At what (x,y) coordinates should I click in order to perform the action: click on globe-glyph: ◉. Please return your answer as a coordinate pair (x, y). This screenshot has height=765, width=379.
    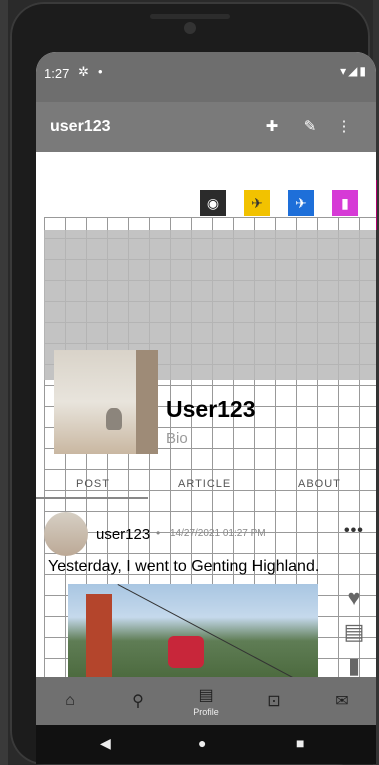
    Looking at the image, I should click on (213, 202).